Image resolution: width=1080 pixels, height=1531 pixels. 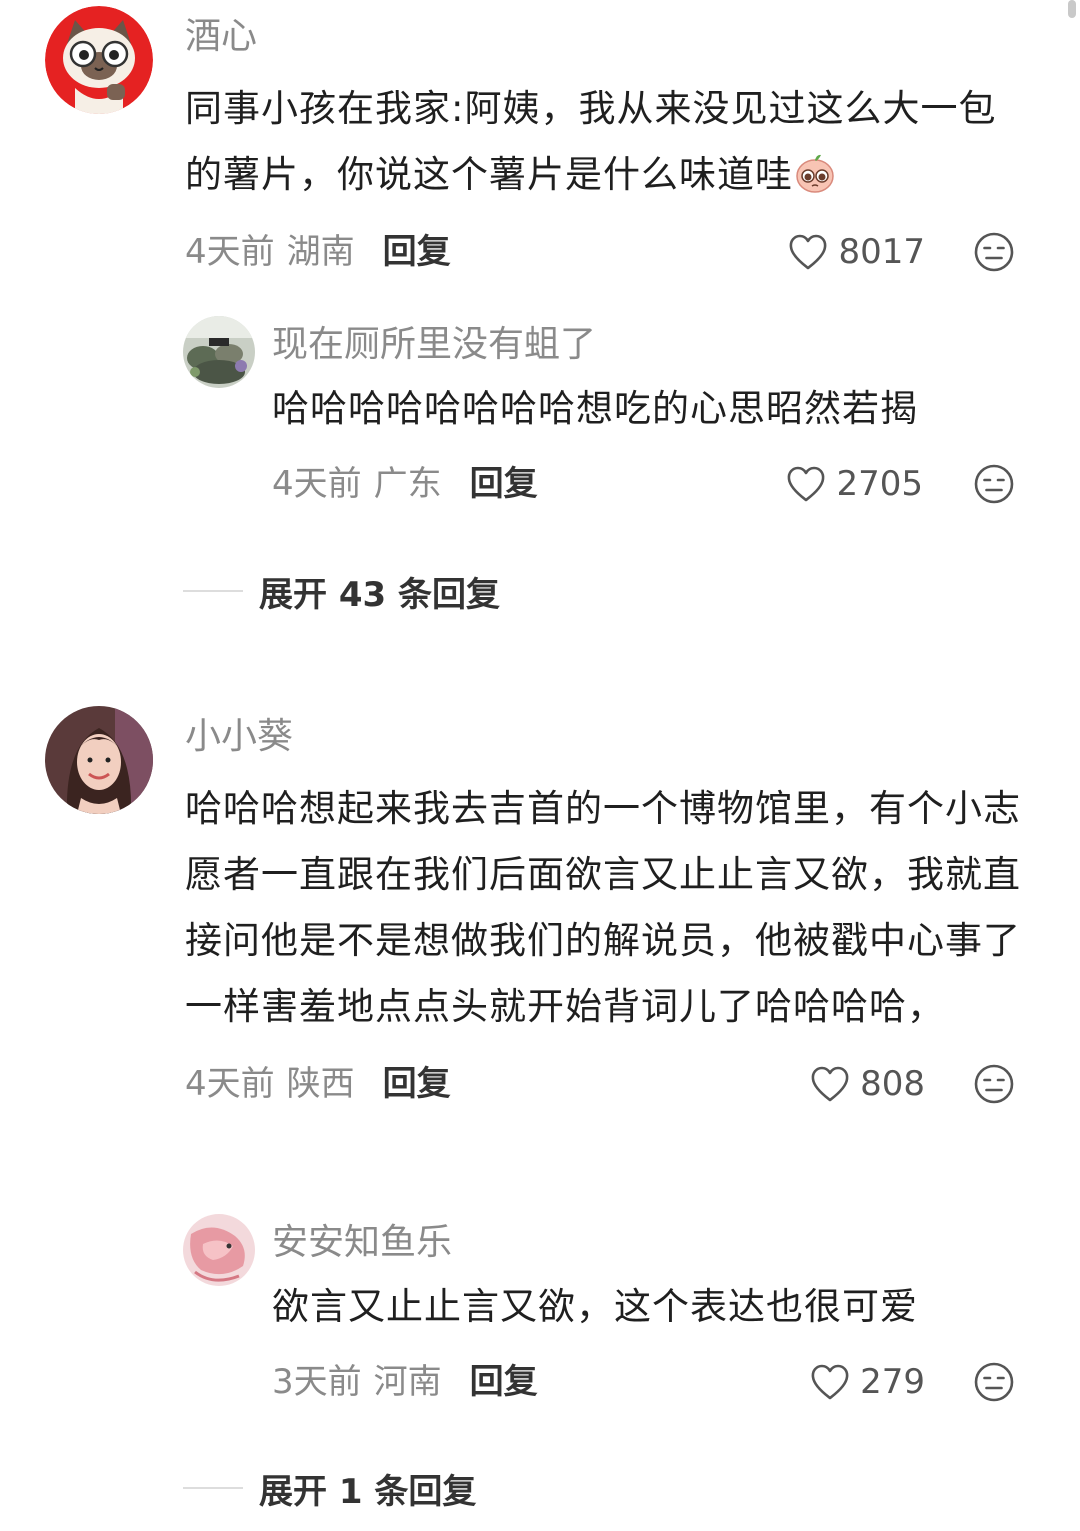 I want to click on like-count: 2705, so click(x=879, y=484).